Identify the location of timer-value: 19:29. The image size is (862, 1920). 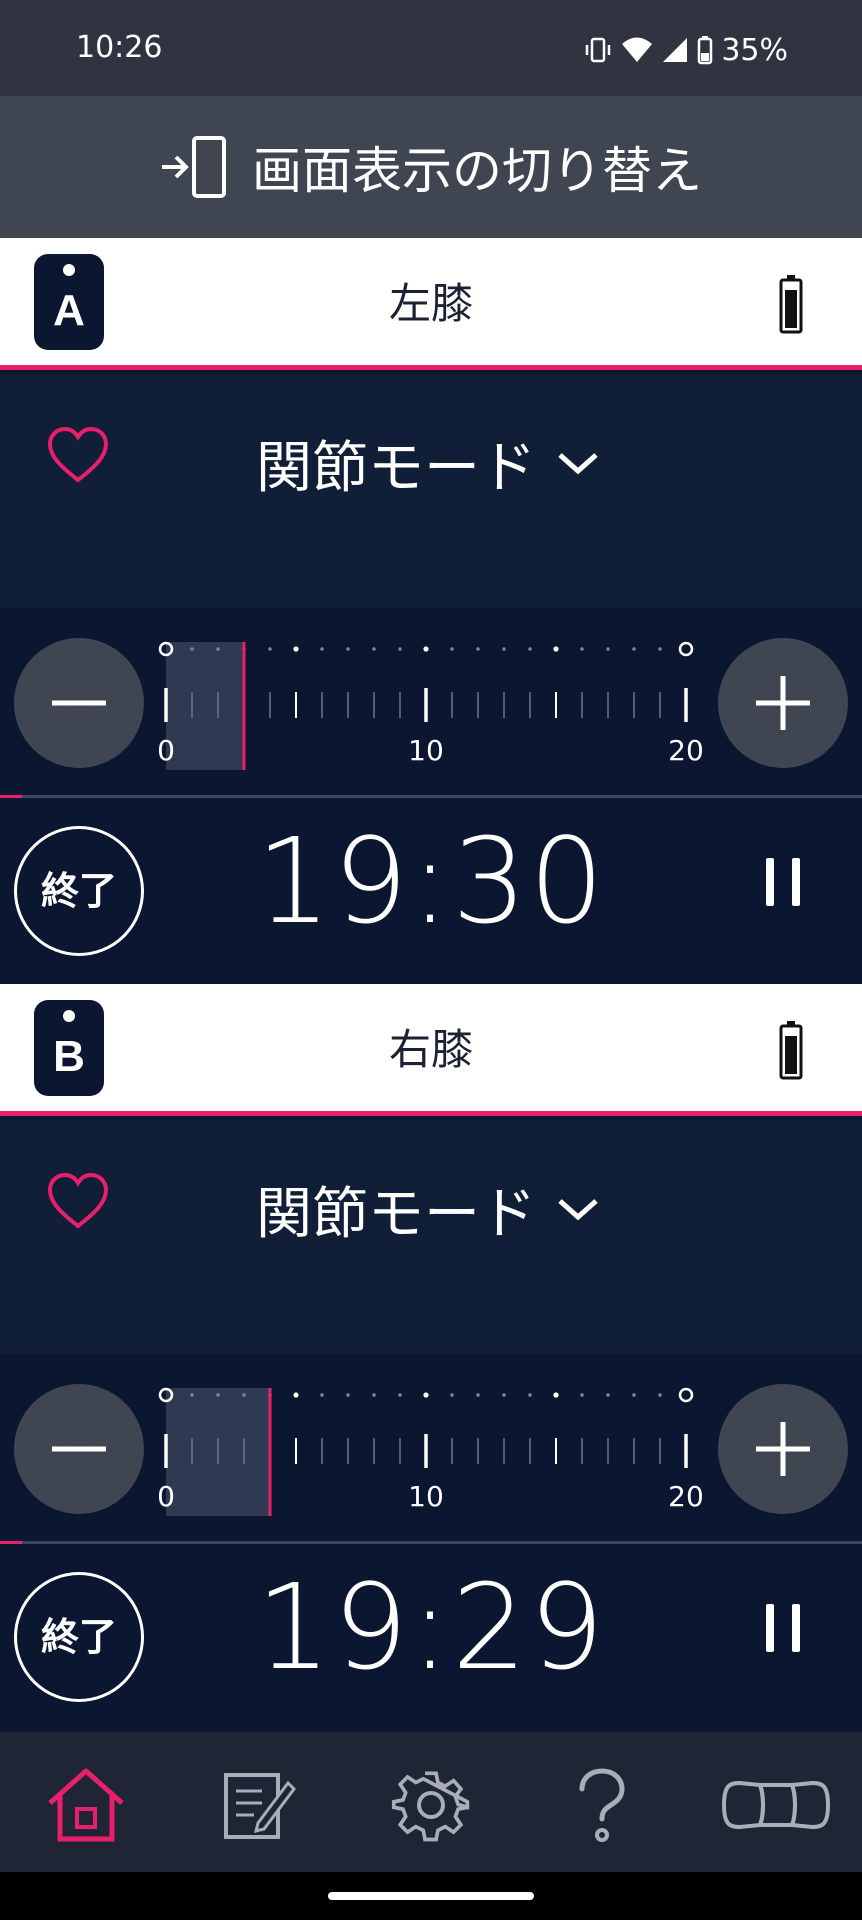
(431, 1627).